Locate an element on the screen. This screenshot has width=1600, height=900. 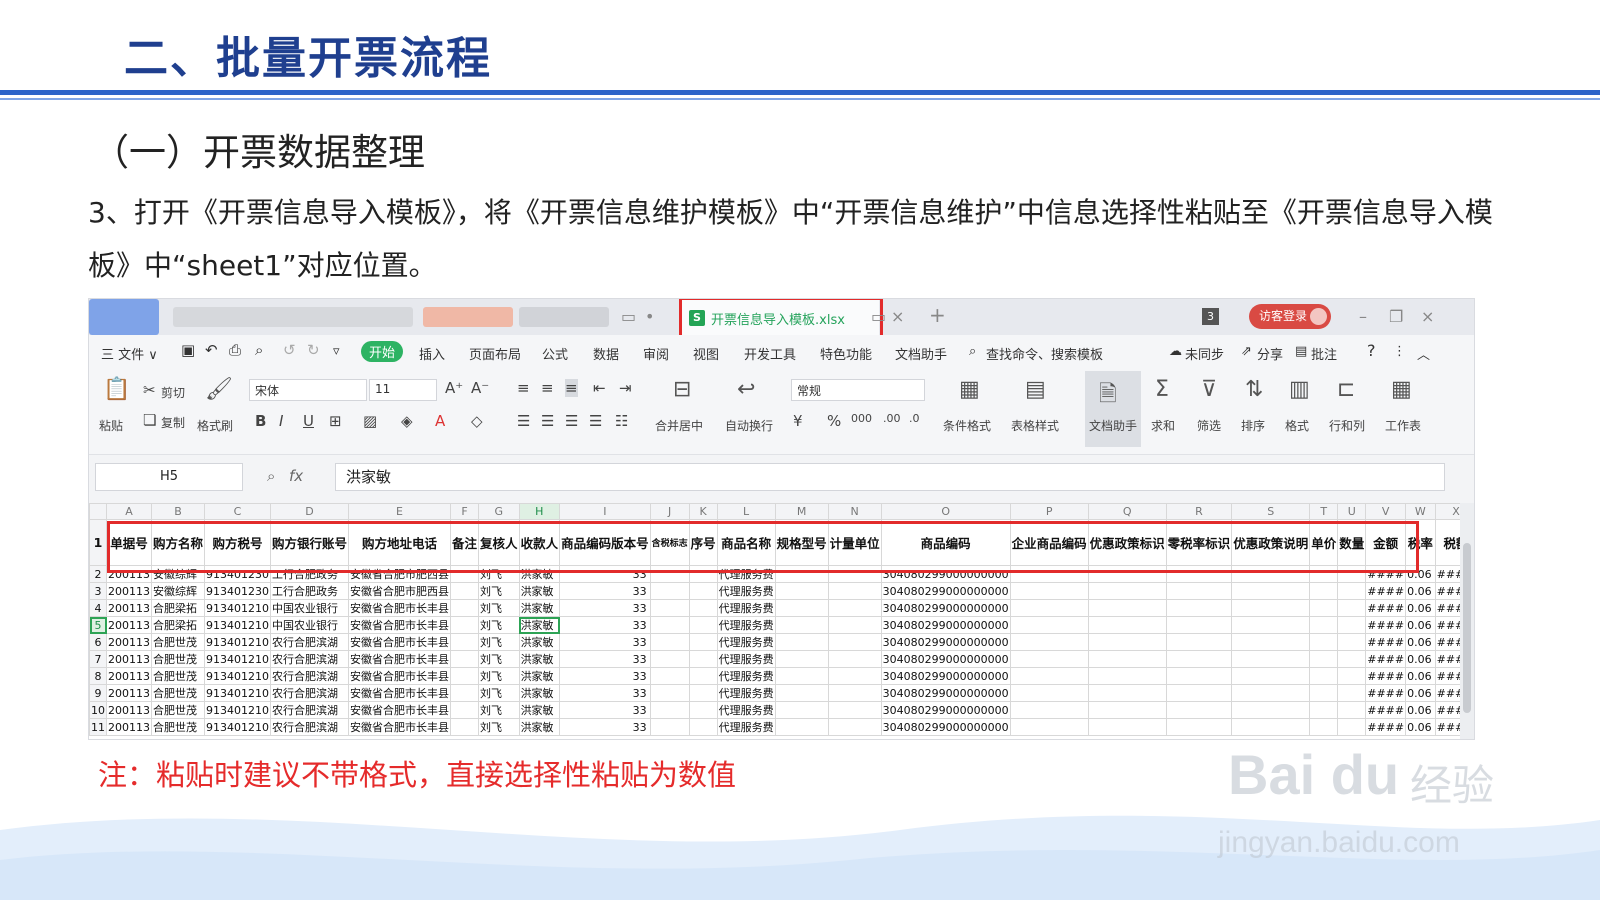
rows-cols-label: 行和列 is located at coordinates (1347, 425).